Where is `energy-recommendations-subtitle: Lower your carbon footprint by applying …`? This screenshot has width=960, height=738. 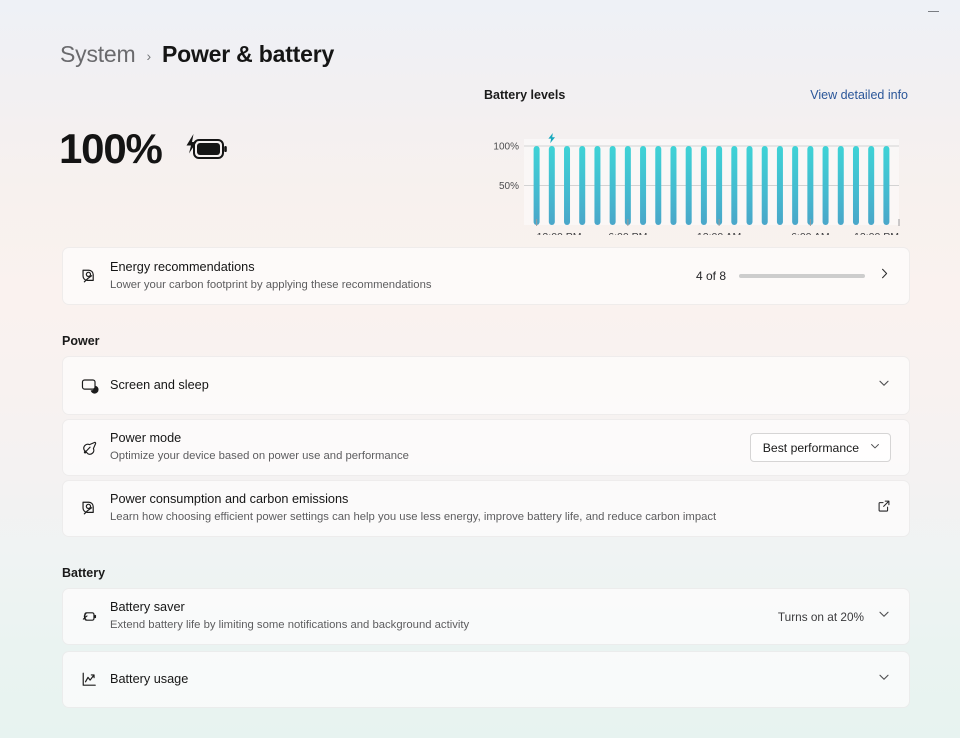
energy-recommendations-subtitle: Lower your carbon footprint by applying … is located at coordinates (271, 284).